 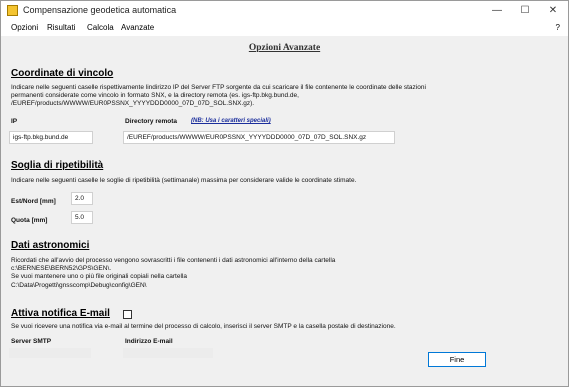 I want to click on title-bar: Compensazione geodetica automatica — ☐ ✕, so click(x=284, y=11).